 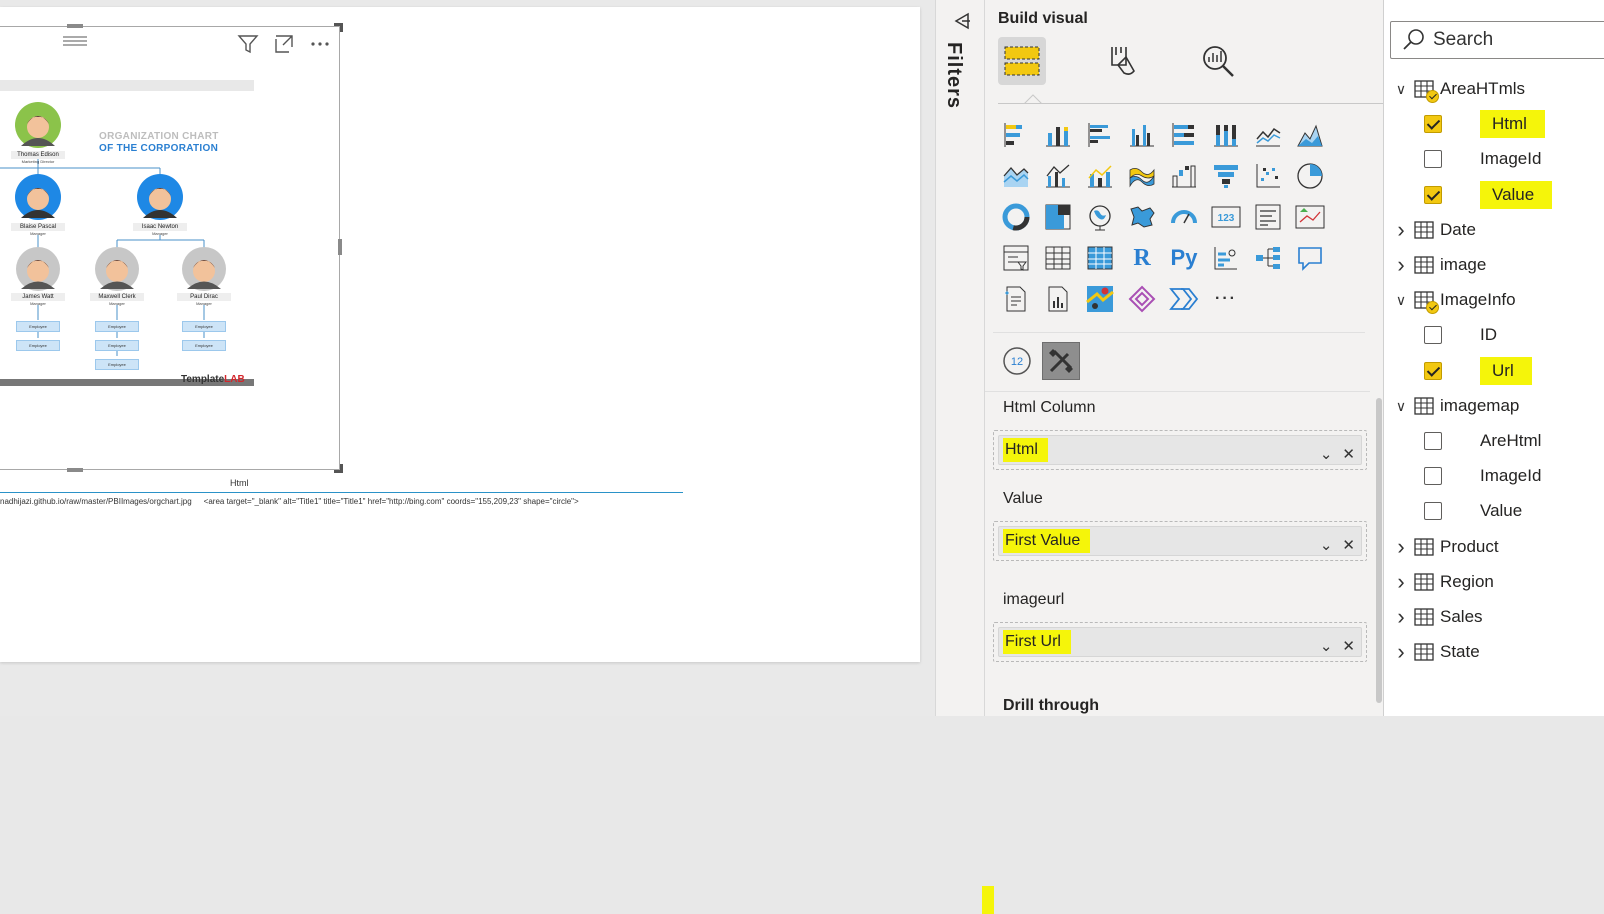 I want to click on resize-handle-top, so click(x=75, y=26).